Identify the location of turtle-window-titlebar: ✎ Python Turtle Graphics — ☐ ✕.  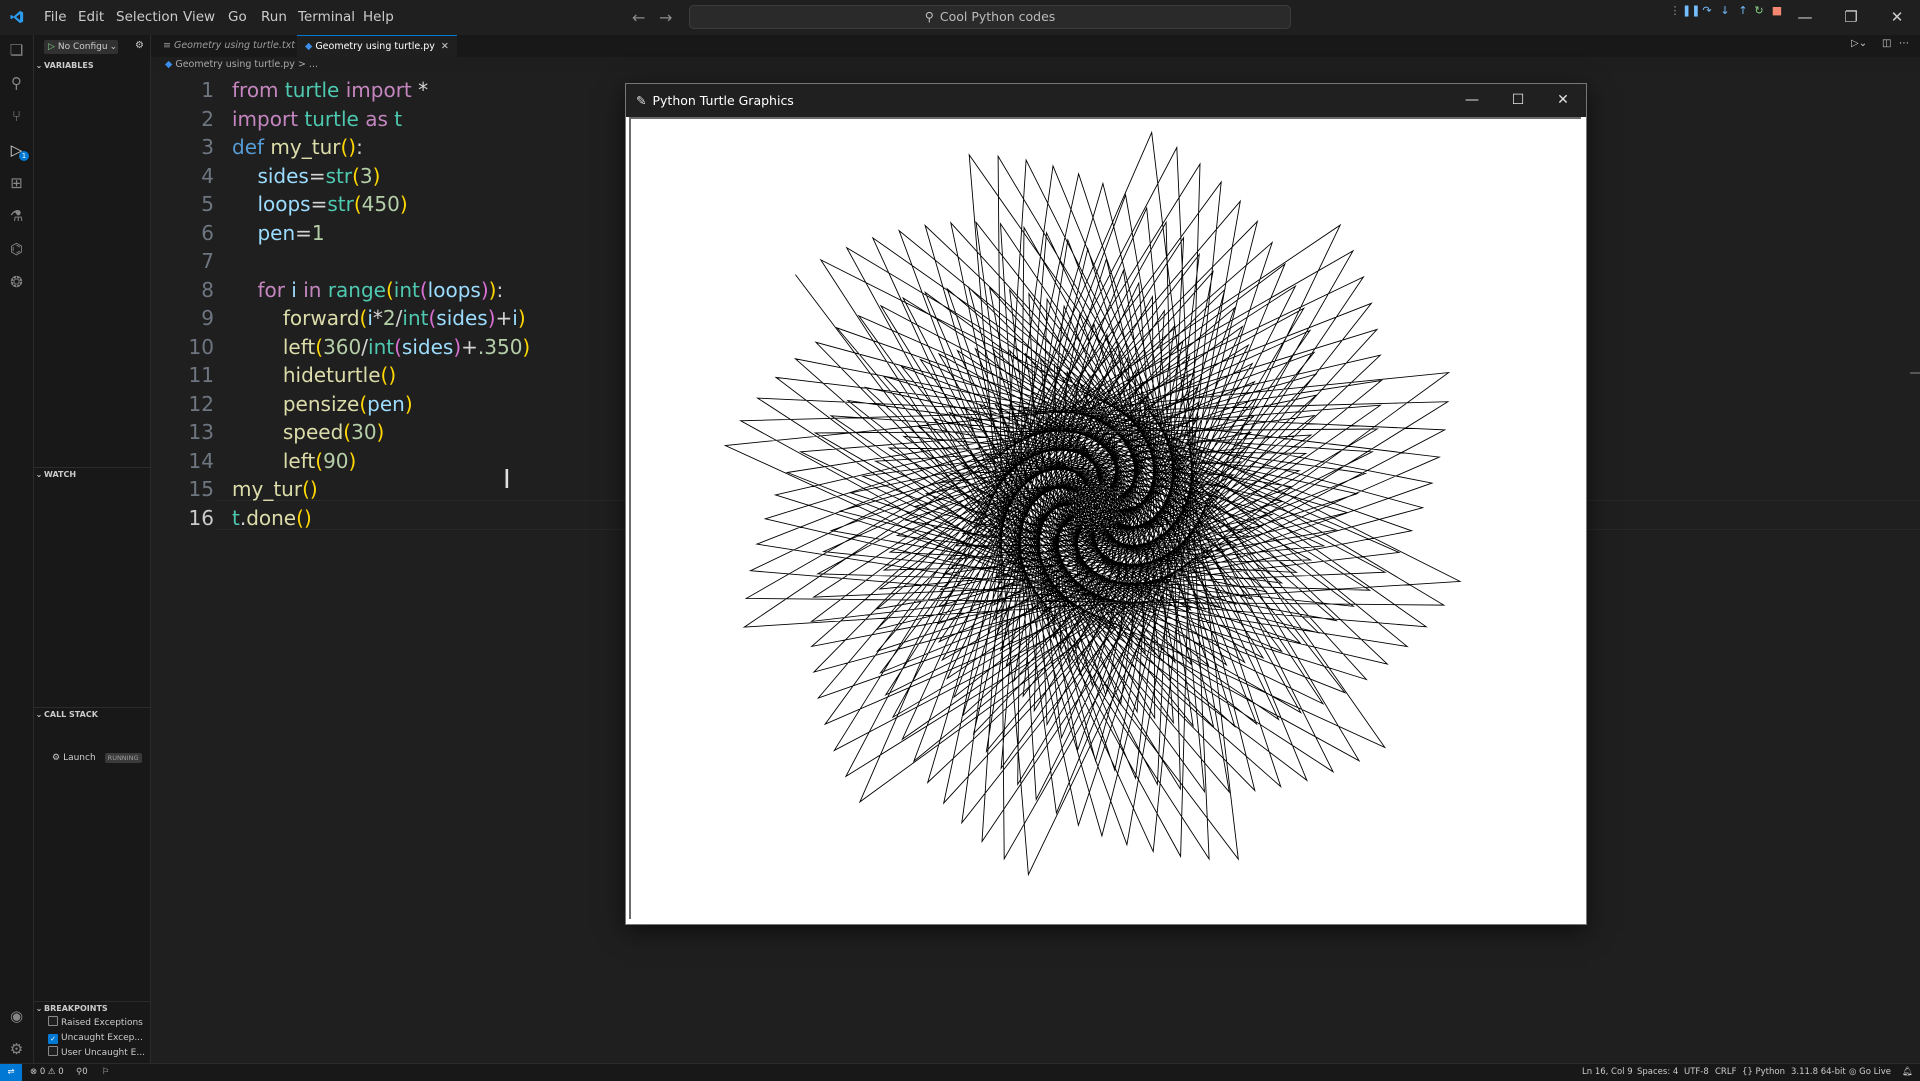
(1106, 100).